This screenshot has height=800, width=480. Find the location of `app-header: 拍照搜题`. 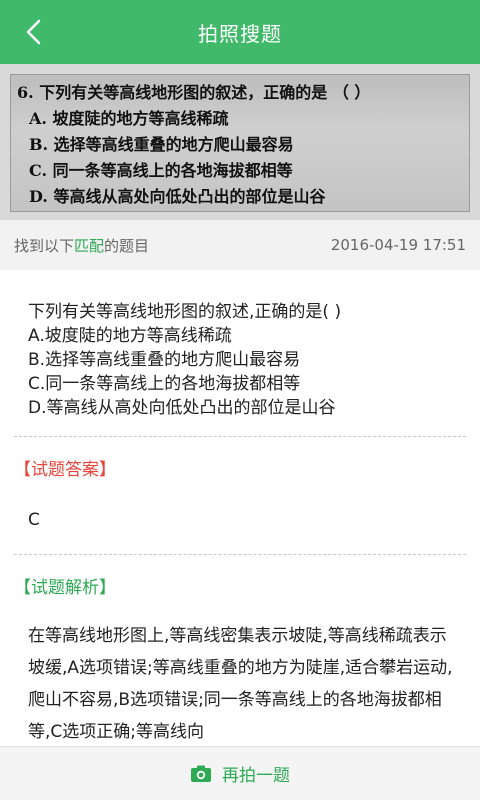

app-header: 拍照搜题 is located at coordinates (240, 32).